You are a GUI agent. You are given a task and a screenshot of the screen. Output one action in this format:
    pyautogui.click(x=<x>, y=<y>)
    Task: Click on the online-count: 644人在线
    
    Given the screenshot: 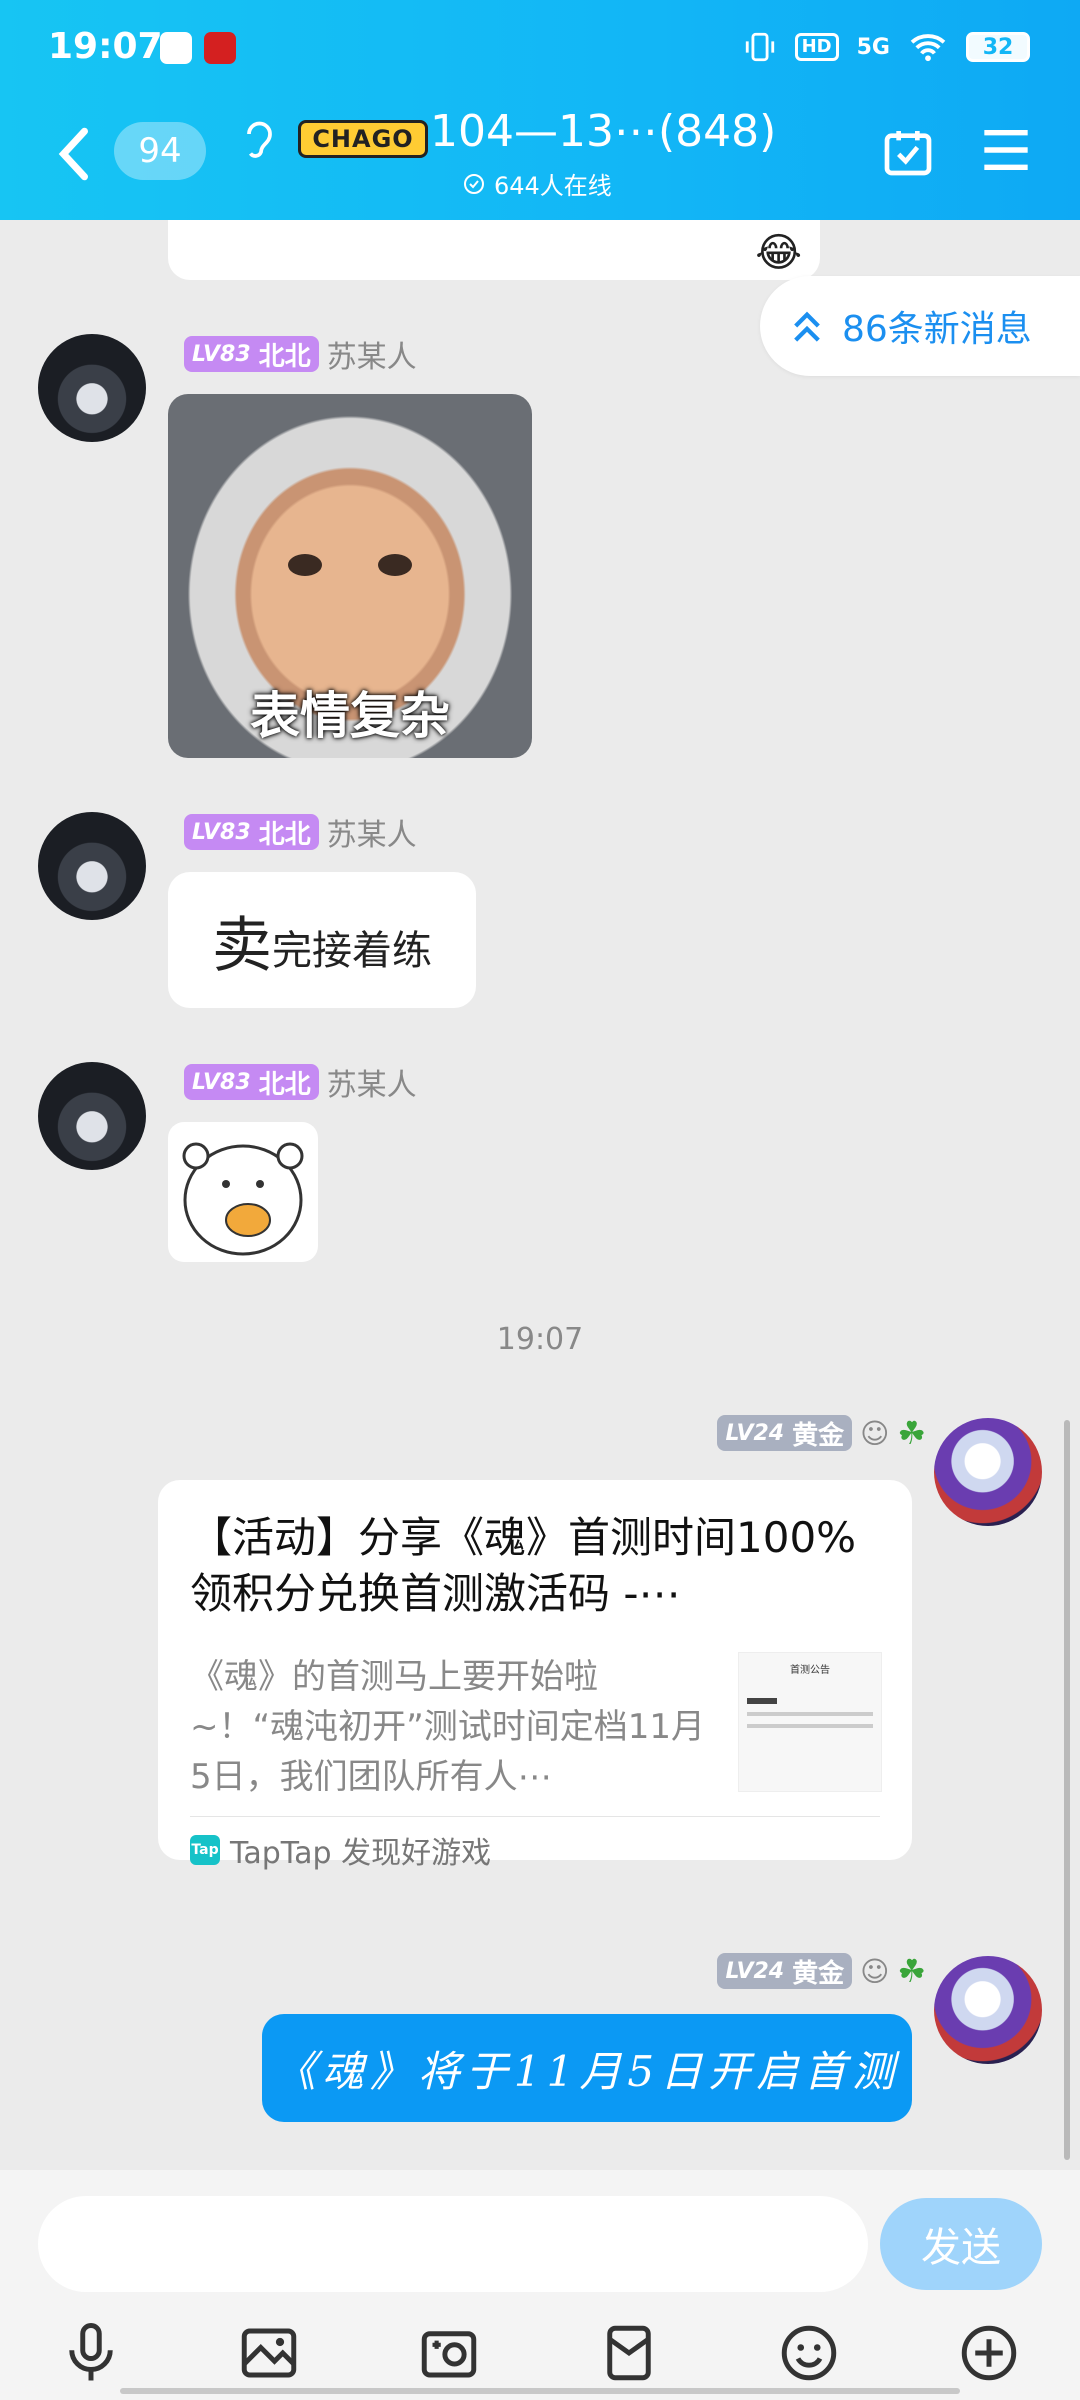 What is the action you would take?
    pyautogui.click(x=553, y=186)
    